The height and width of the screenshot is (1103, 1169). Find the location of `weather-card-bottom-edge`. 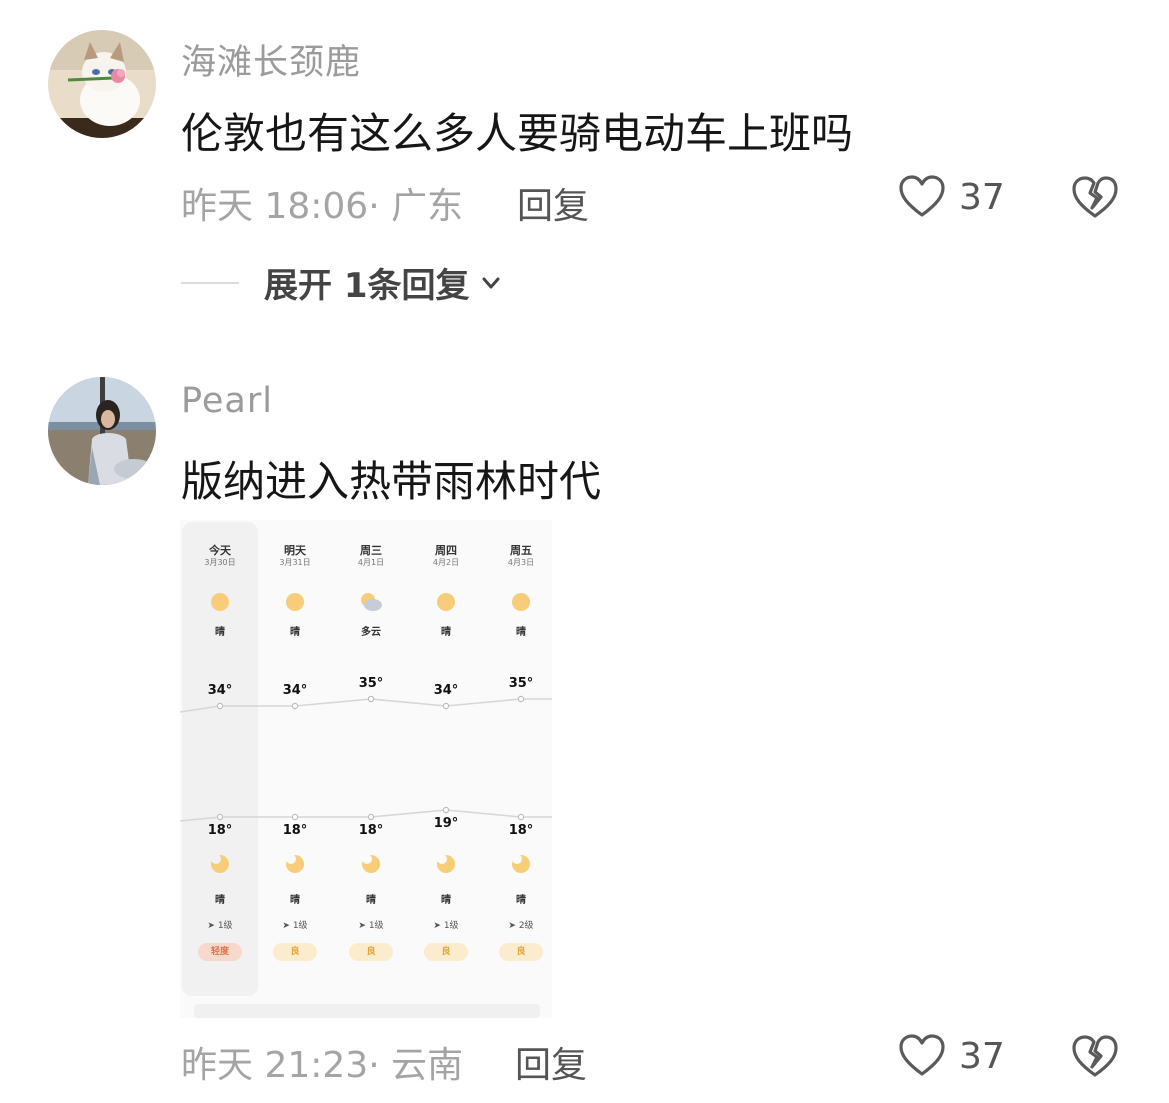

weather-card-bottom-edge is located at coordinates (367, 1011).